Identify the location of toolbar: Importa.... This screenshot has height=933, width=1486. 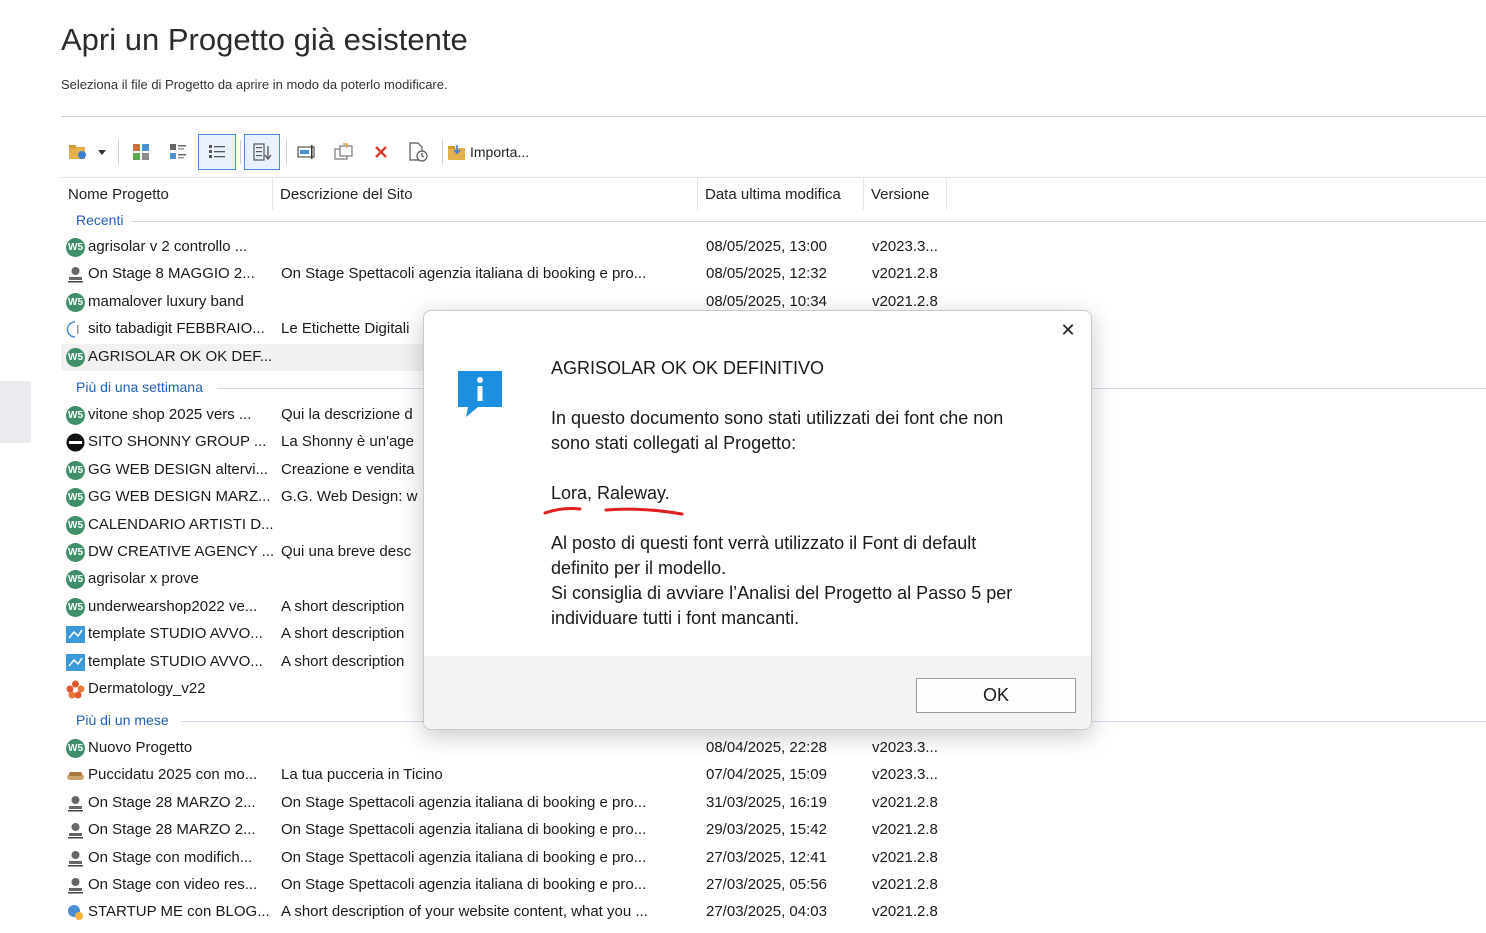
(324, 153).